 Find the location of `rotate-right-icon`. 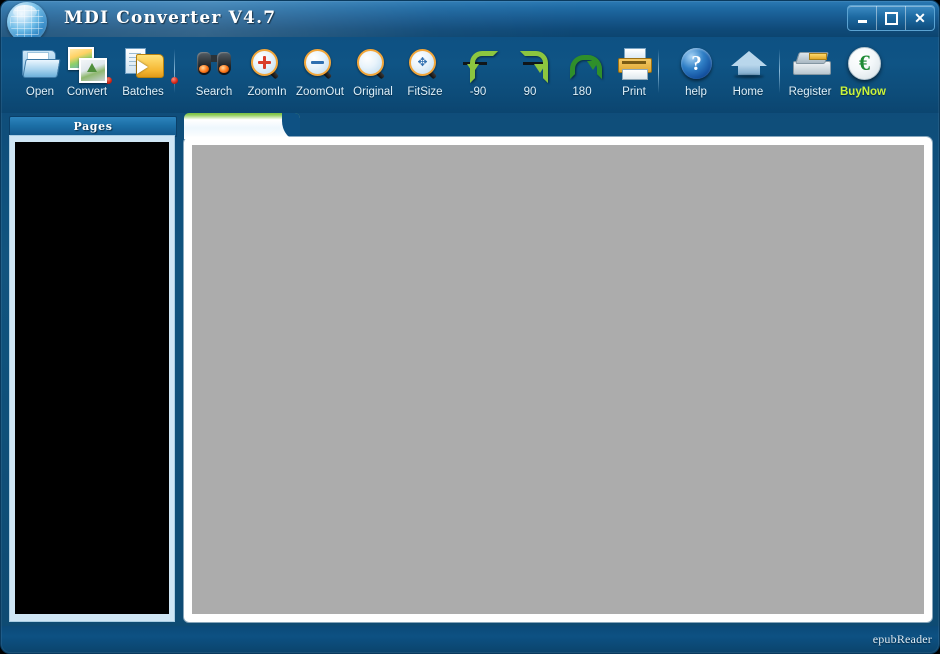

rotate-right-icon is located at coordinates (530, 63).